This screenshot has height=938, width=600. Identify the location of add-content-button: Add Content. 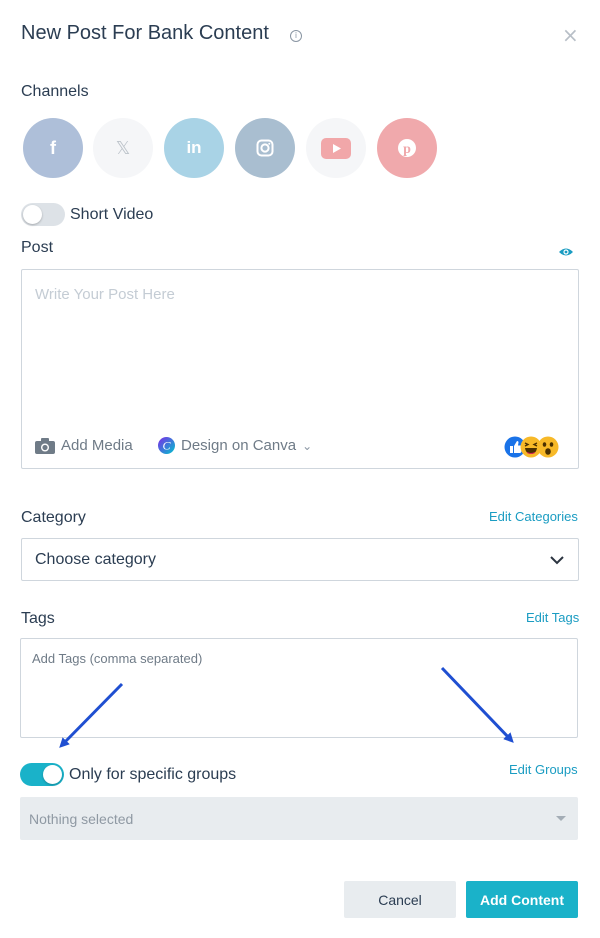
(522, 899).